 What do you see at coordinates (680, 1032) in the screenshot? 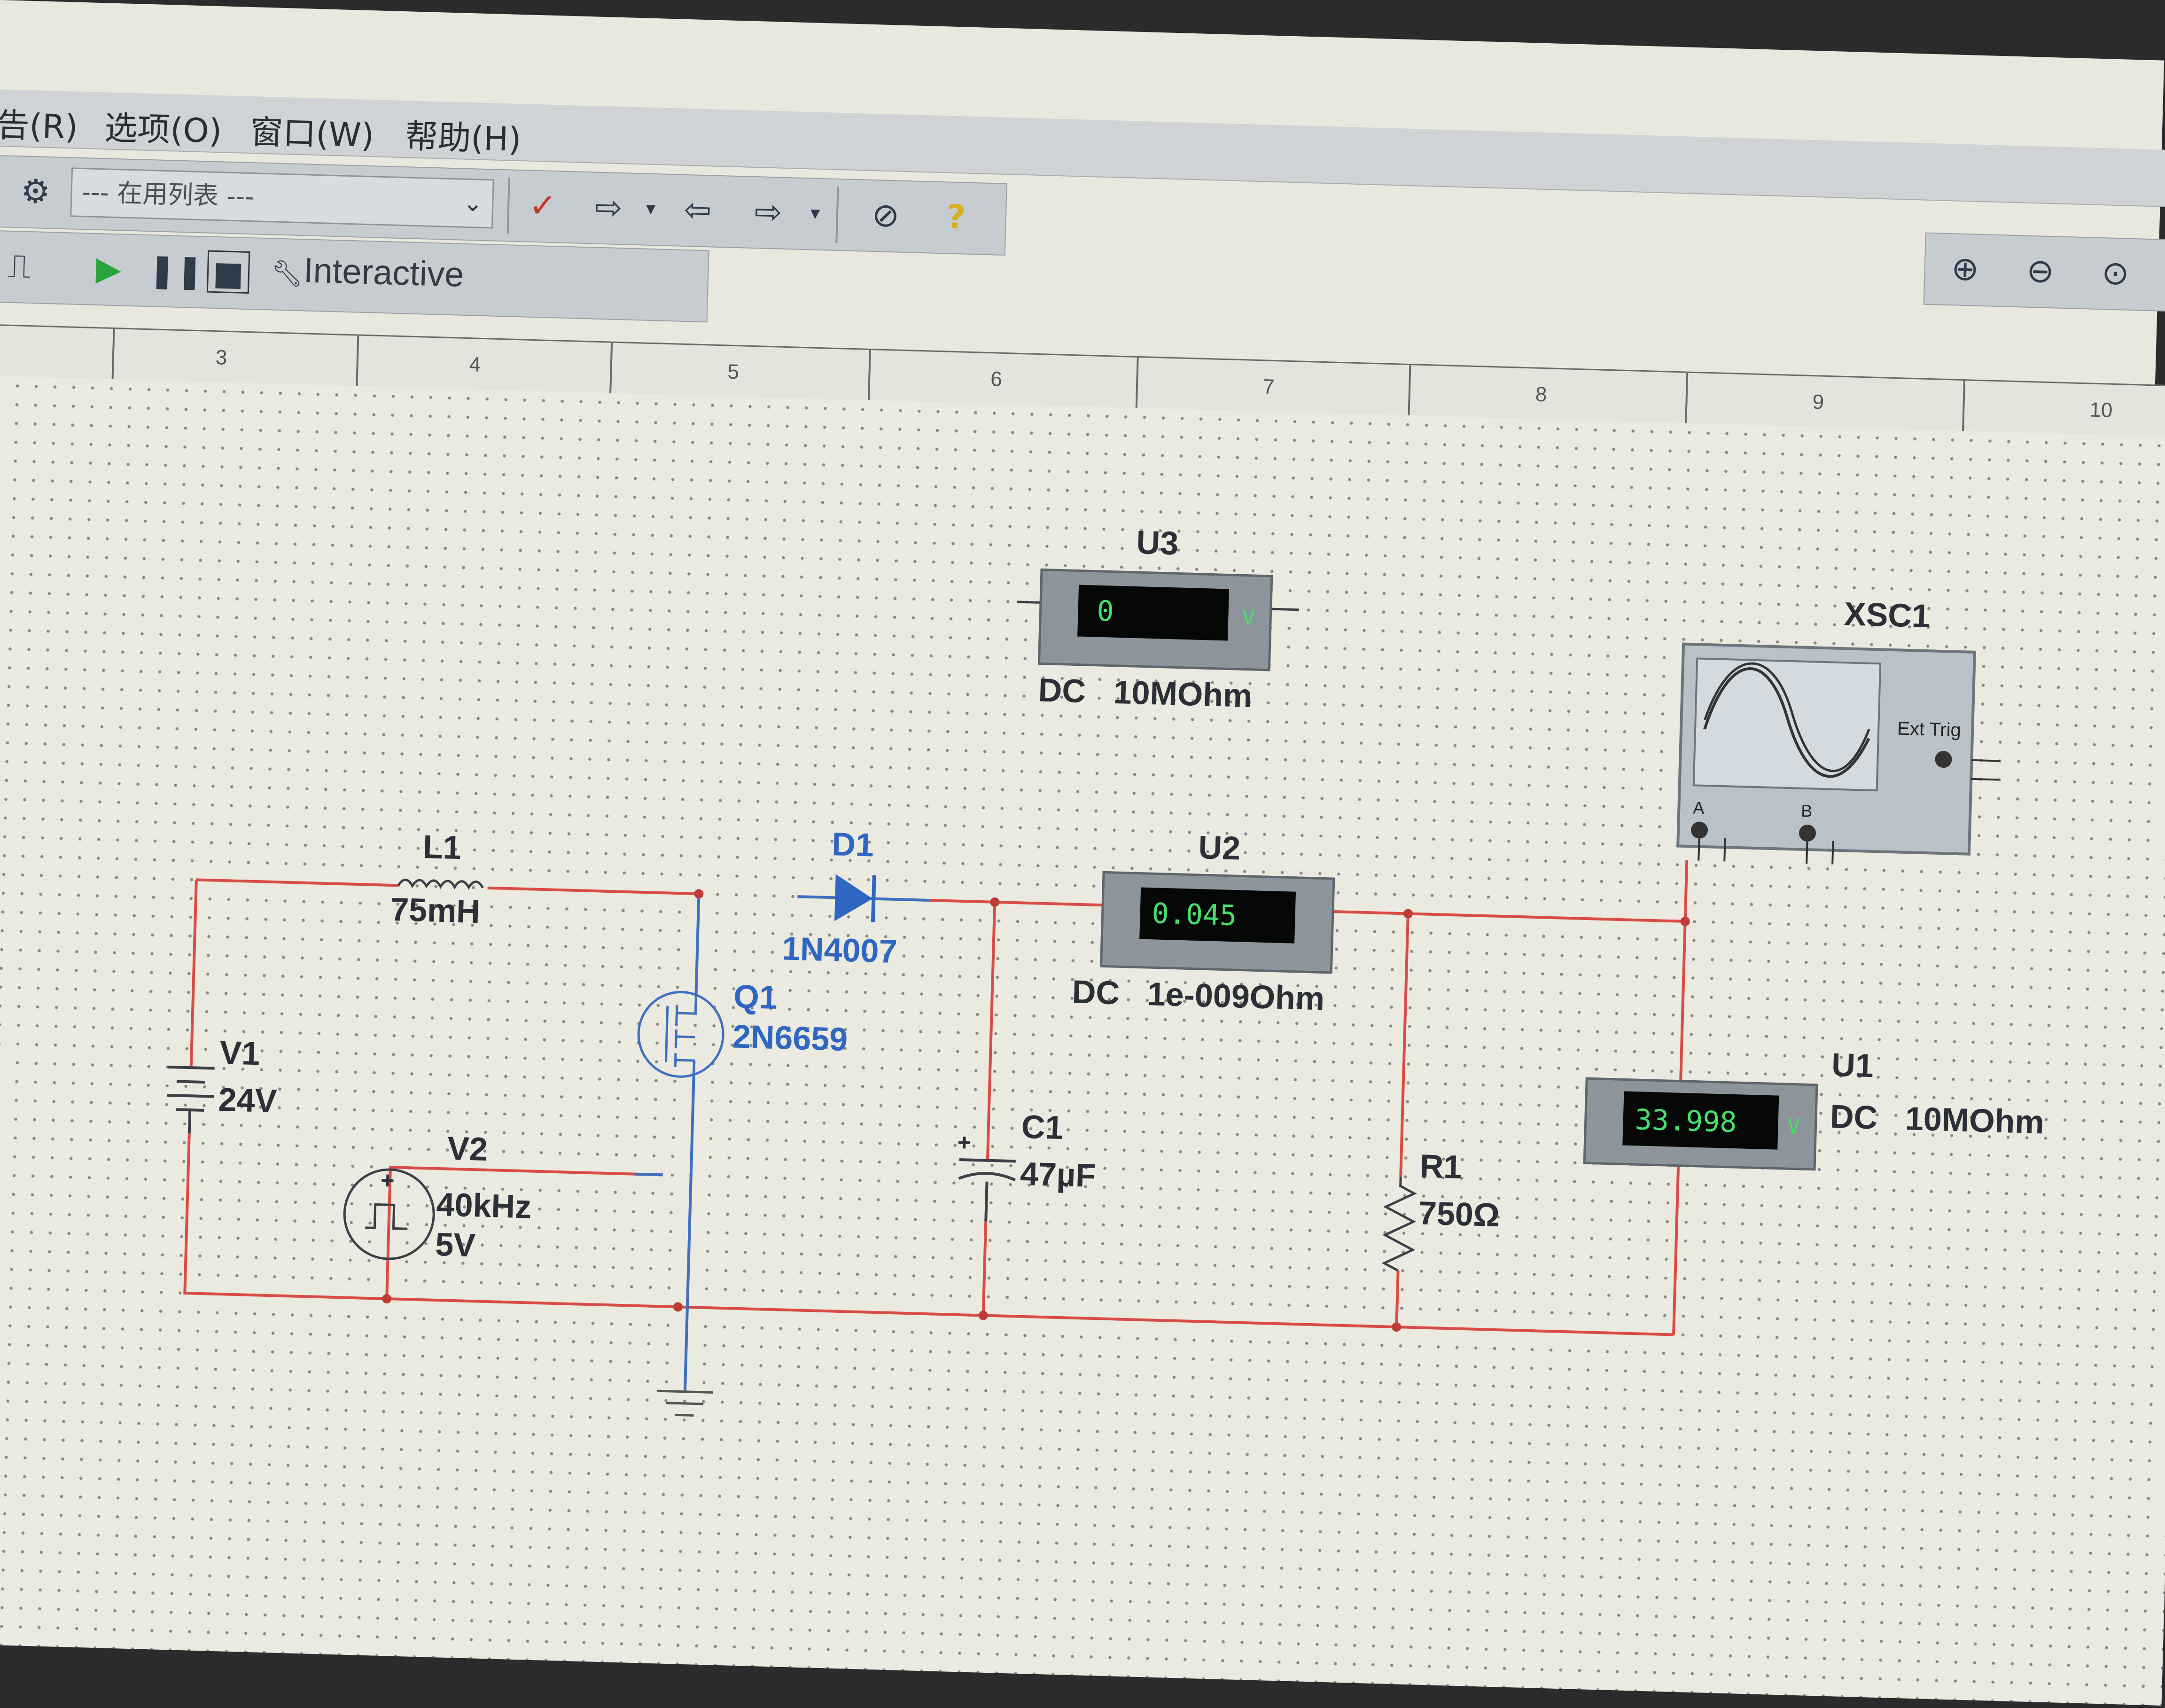
I see `mosfet-symbol` at bounding box center [680, 1032].